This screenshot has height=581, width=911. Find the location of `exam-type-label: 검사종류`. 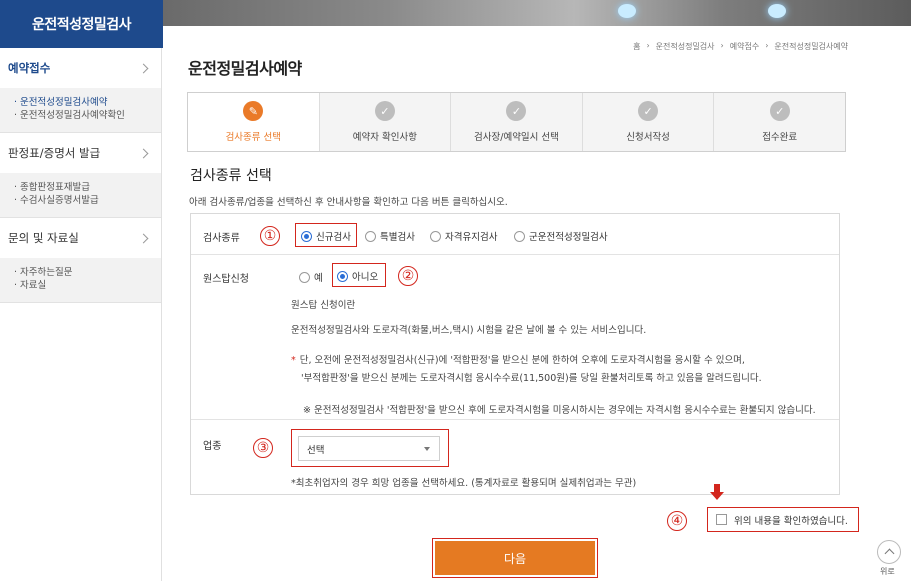

exam-type-label: 검사종류 is located at coordinates (221, 238).